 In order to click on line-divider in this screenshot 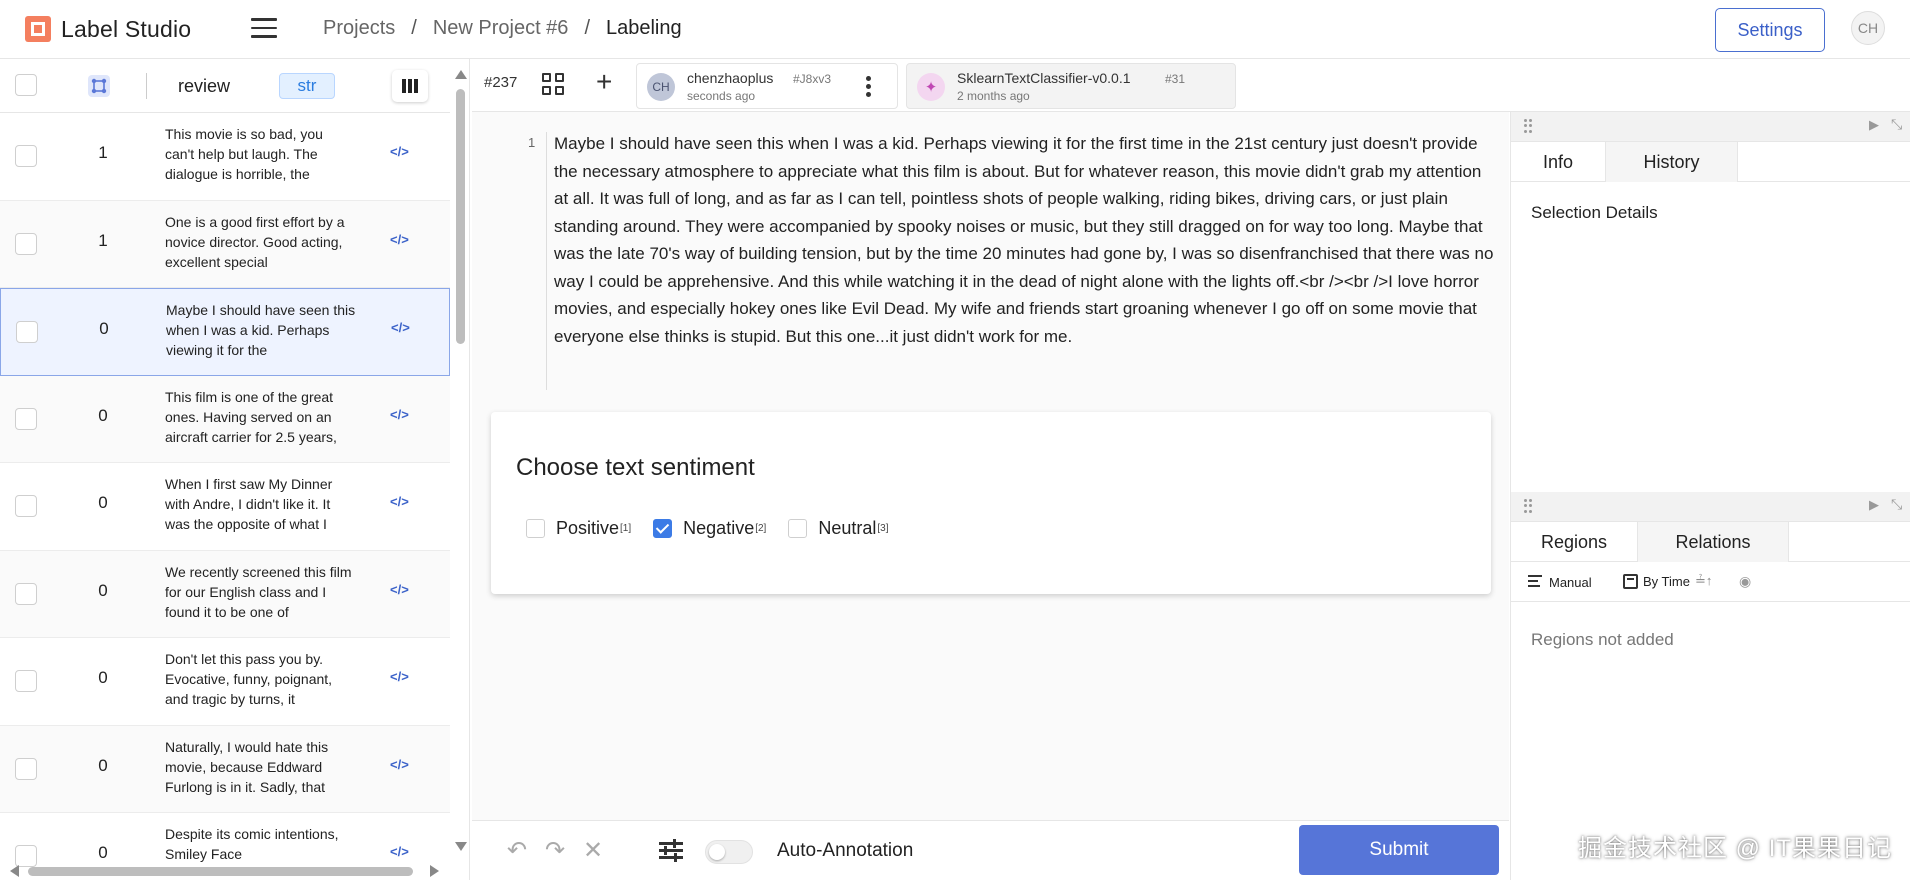, I will do `click(546, 261)`.